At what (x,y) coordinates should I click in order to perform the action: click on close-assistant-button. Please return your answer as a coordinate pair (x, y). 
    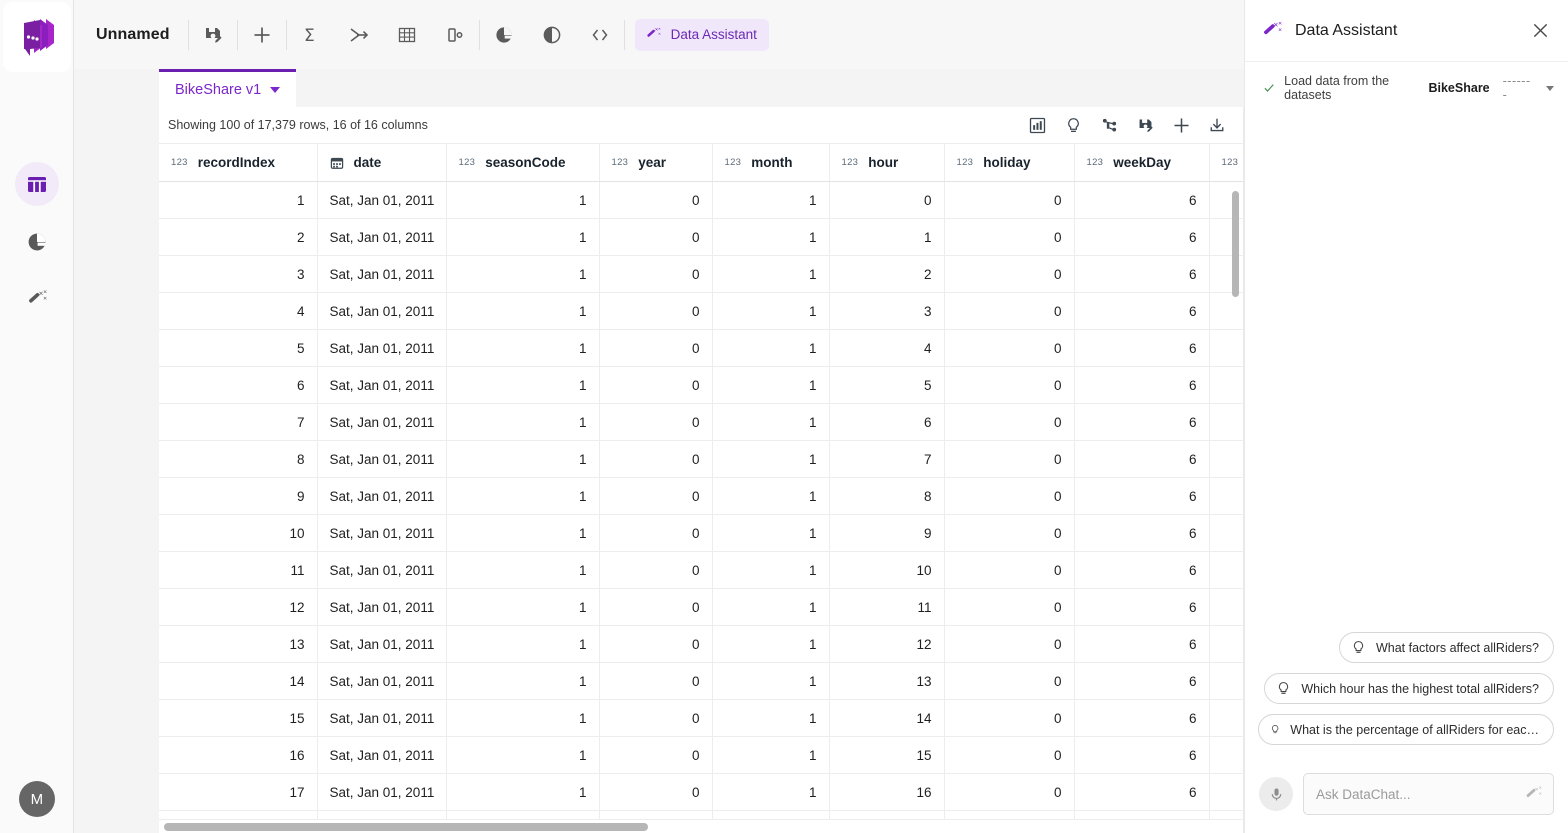
    Looking at the image, I should click on (1540, 31).